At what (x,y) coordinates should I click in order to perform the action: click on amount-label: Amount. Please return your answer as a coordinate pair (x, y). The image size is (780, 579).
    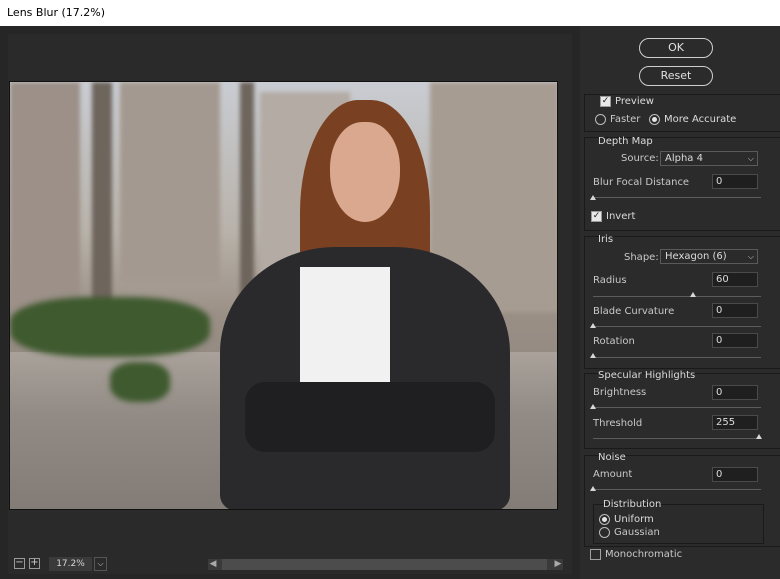
    Looking at the image, I should click on (613, 474).